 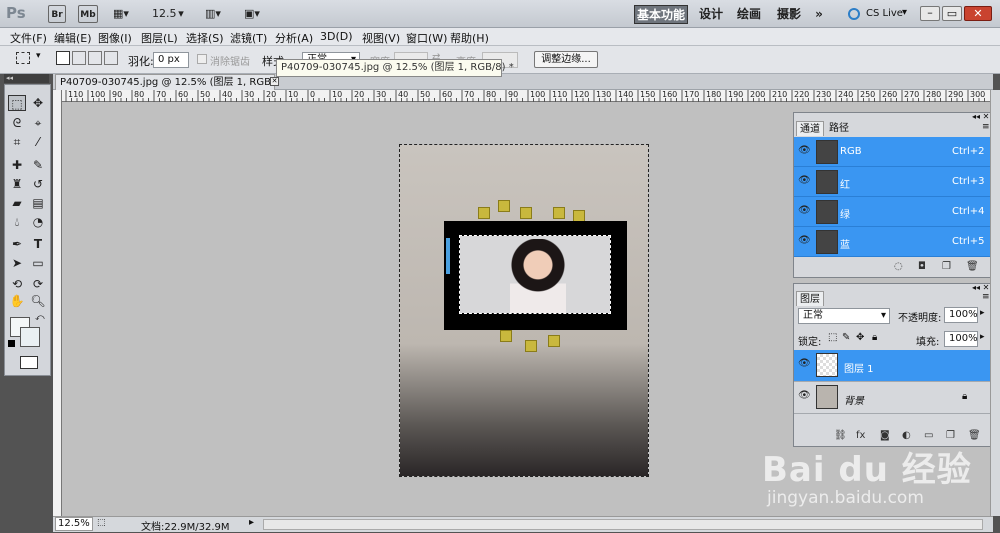 What do you see at coordinates (38, 203) in the screenshot?
I see `gradient-tool-icon: ▤` at bounding box center [38, 203].